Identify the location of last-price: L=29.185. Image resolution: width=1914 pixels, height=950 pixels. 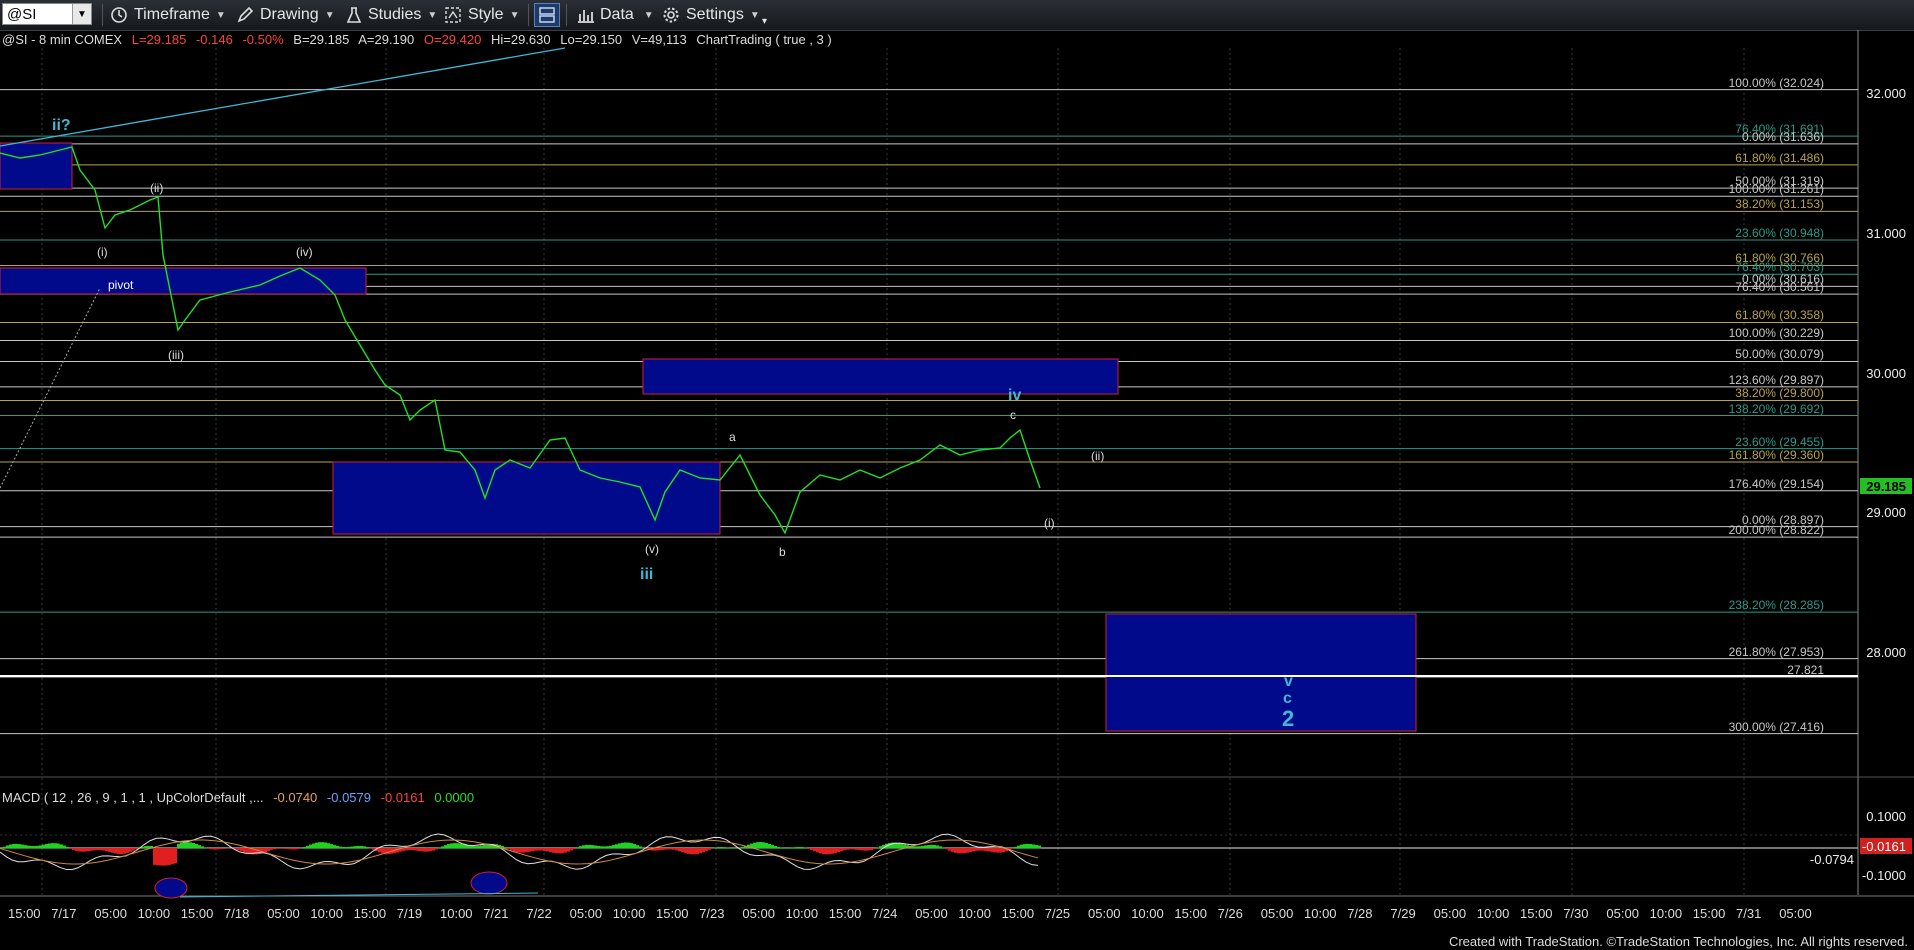
(159, 39).